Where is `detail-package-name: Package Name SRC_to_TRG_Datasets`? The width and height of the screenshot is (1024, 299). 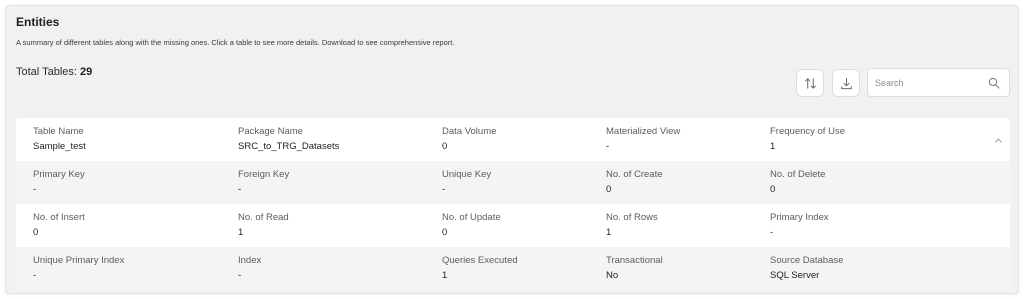 detail-package-name: Package Name SRC_to_TRG_Datasets is located at coordinates (288, 139).